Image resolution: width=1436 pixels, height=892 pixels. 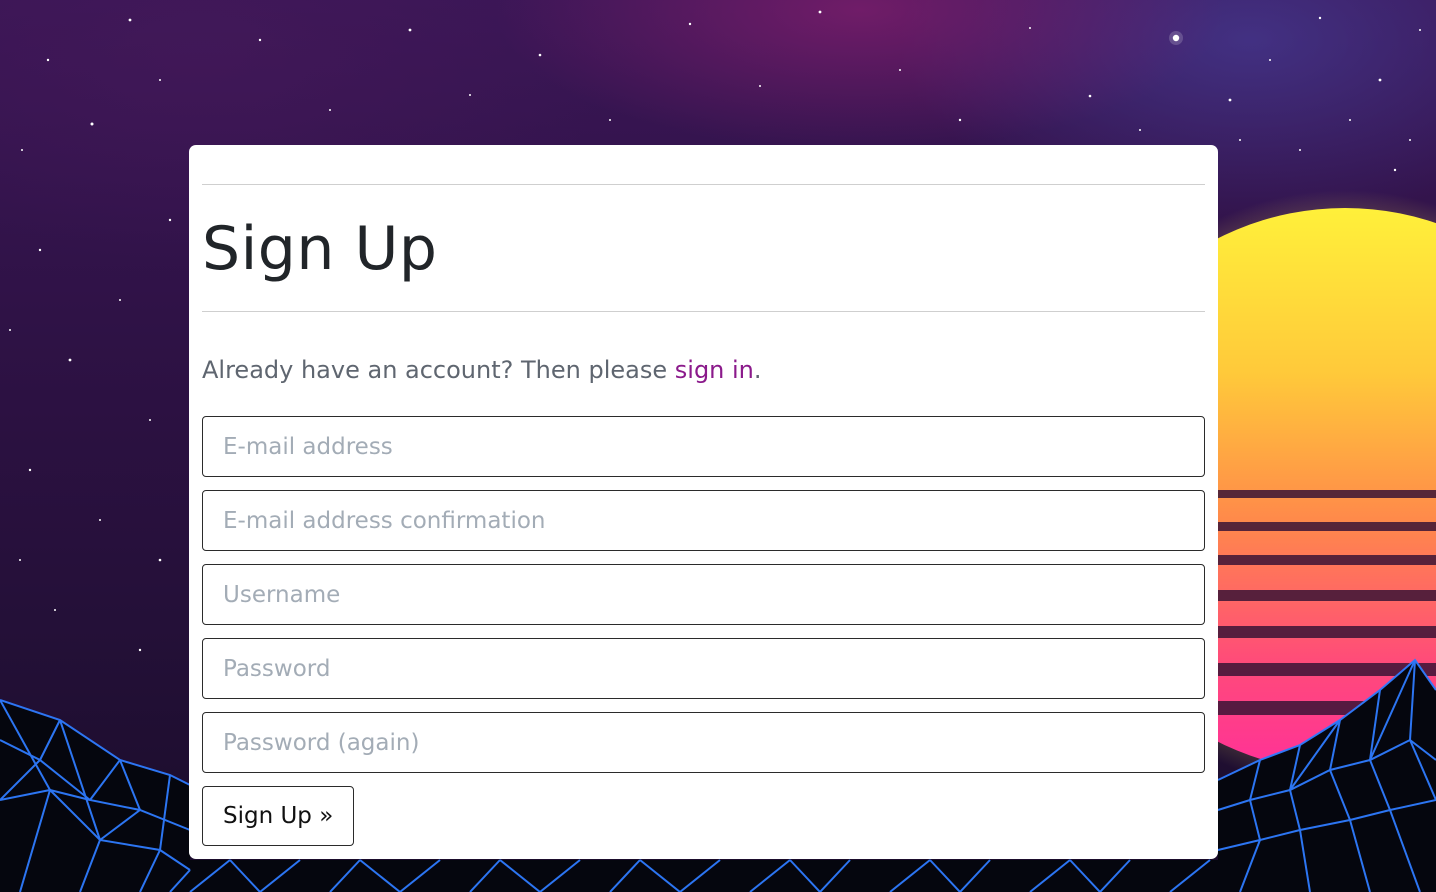 I want to click on password-again-field, so click(x=703, y=742).